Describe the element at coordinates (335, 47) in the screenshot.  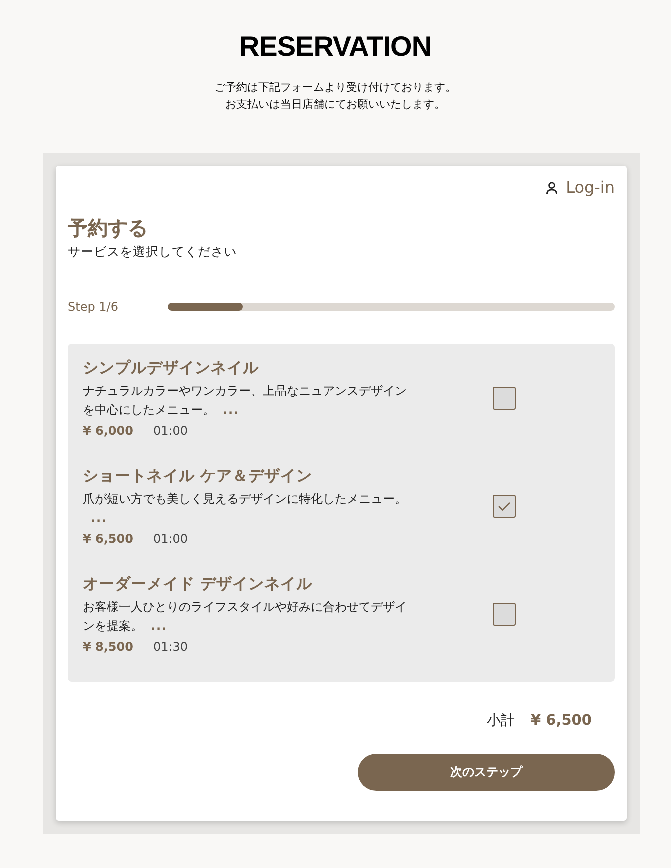
I see `page-title: RESERVATION` at that location.